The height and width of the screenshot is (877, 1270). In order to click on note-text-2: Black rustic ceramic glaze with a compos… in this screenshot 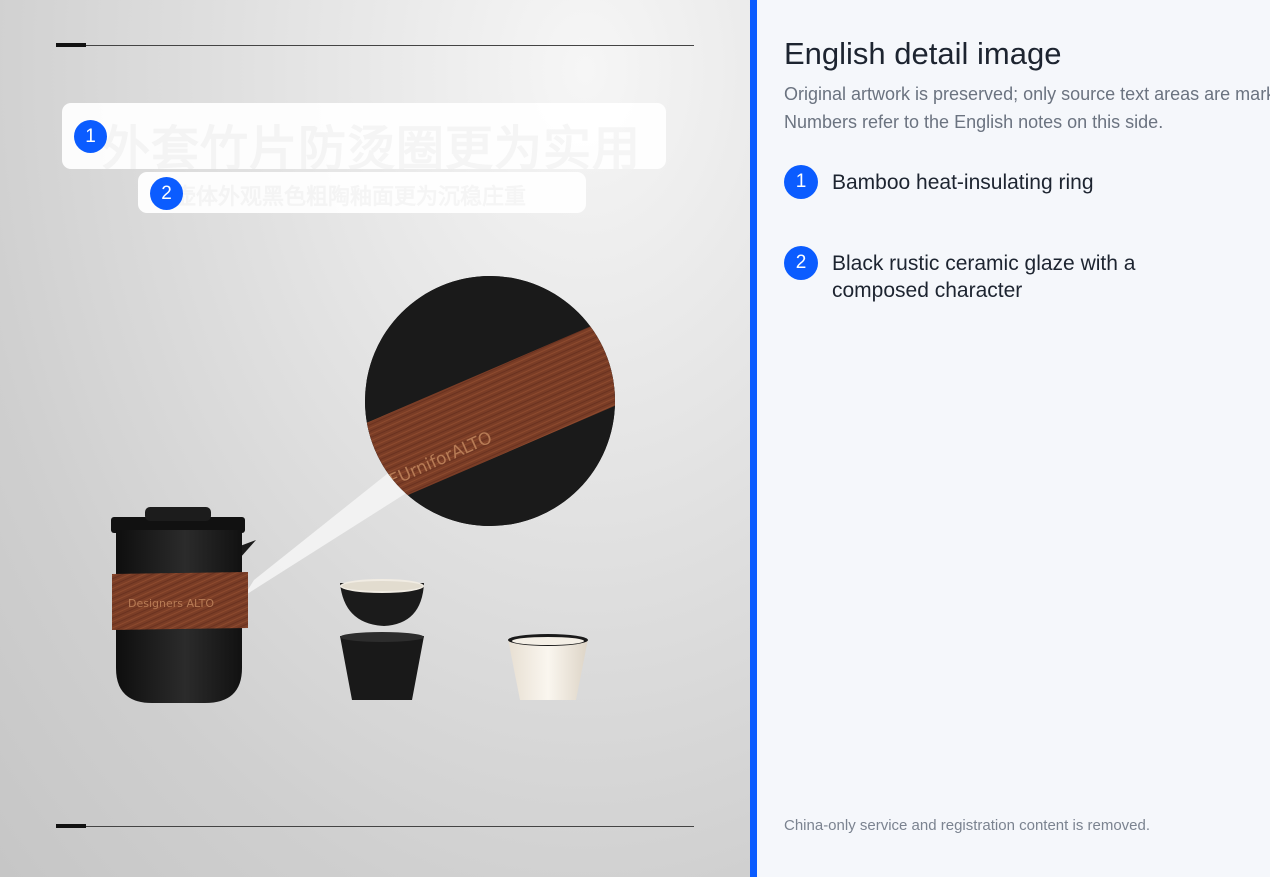, I will do `click(984, 277)`.